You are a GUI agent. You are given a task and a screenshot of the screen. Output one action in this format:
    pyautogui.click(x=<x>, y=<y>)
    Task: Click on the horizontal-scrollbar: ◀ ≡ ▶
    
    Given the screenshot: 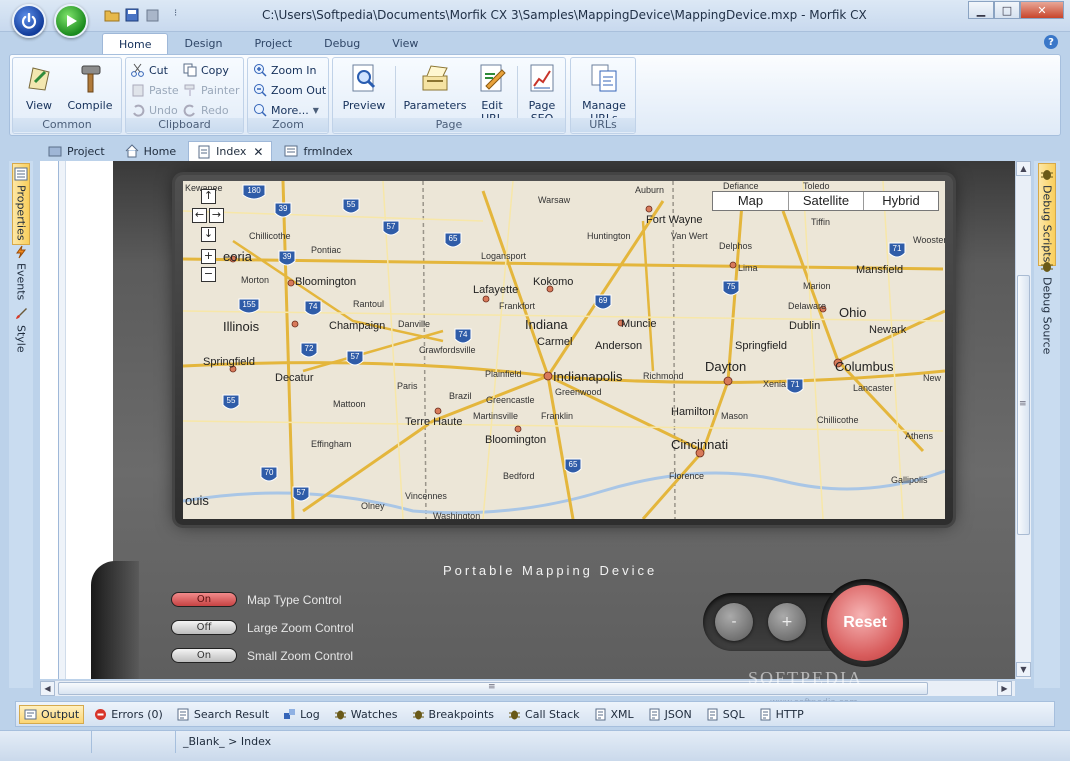 What is the action you would take?
    pyautogui.click(x=527, y=688)
    